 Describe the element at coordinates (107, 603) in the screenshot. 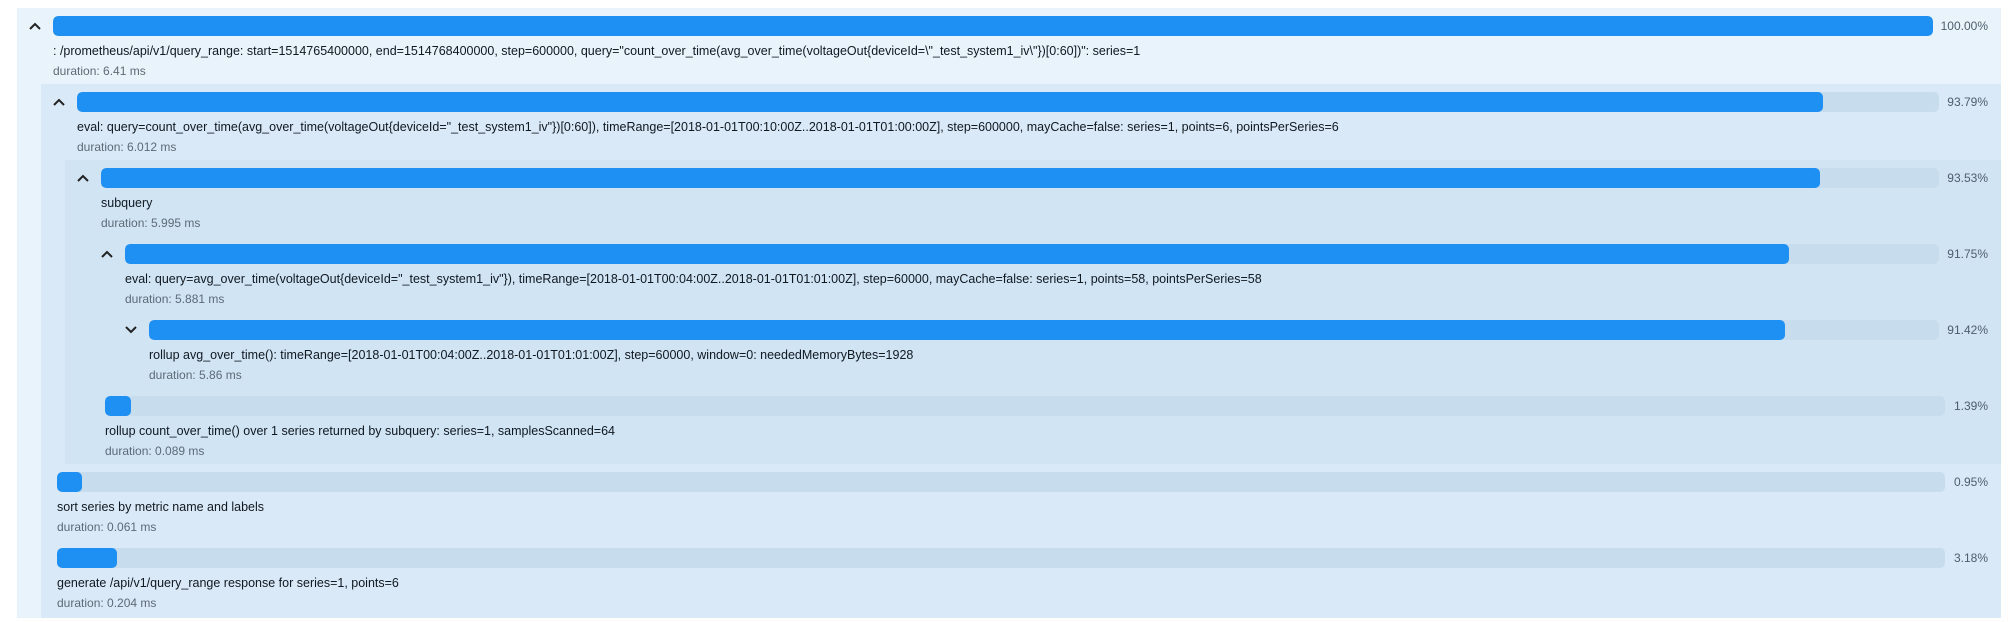

I see `trace-duration: duration: 0.204 ms` at that location.